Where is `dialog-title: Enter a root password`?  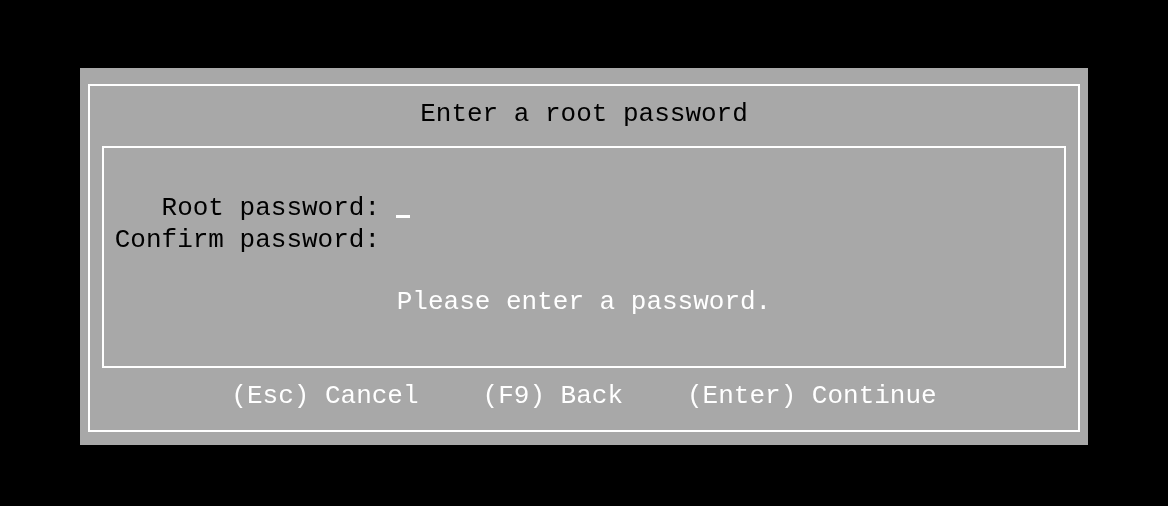
dialog-title: Enter a root password is located at coordinates (584, 114).